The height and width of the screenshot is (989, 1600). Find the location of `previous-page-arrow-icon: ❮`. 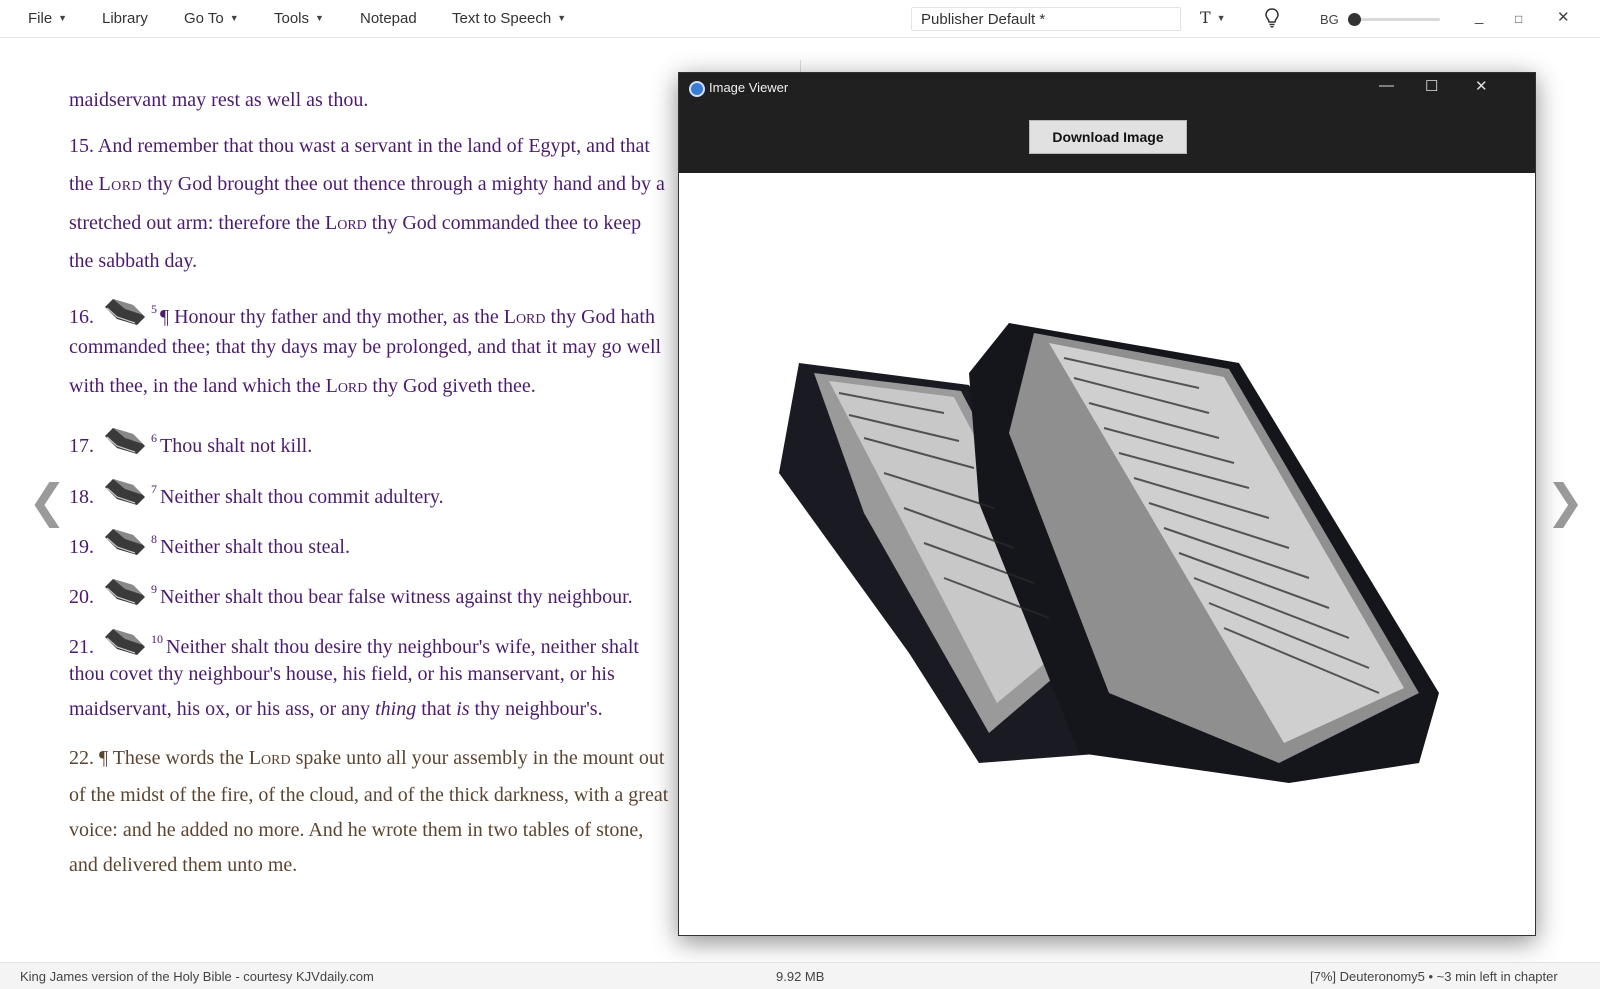

previous-page-arrow-icon: ❮ is located at coordinates (47, 501).